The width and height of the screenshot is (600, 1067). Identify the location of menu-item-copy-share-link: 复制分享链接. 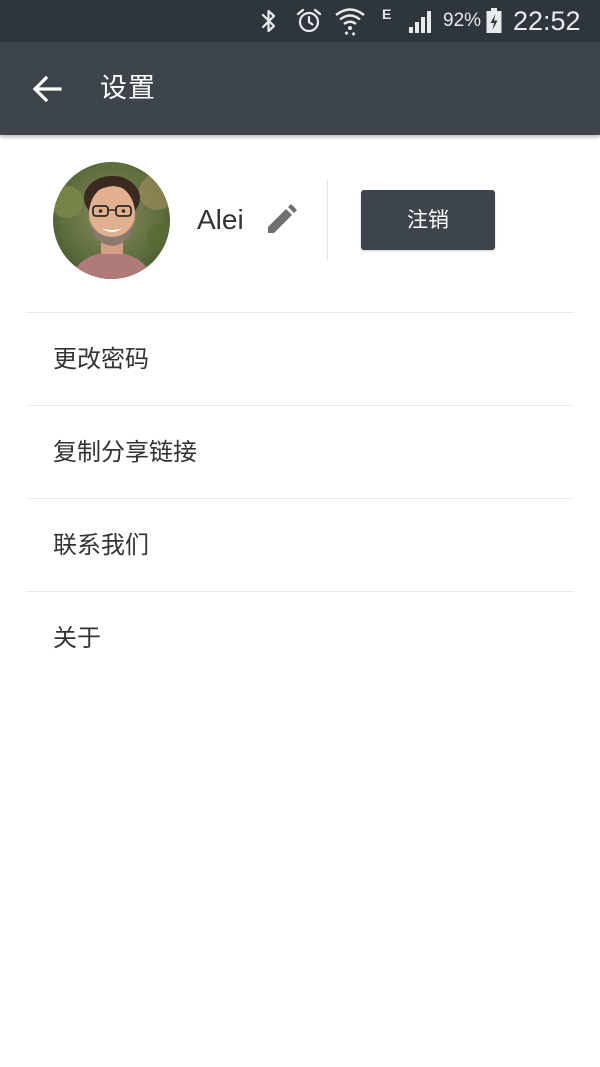
(300, 451).